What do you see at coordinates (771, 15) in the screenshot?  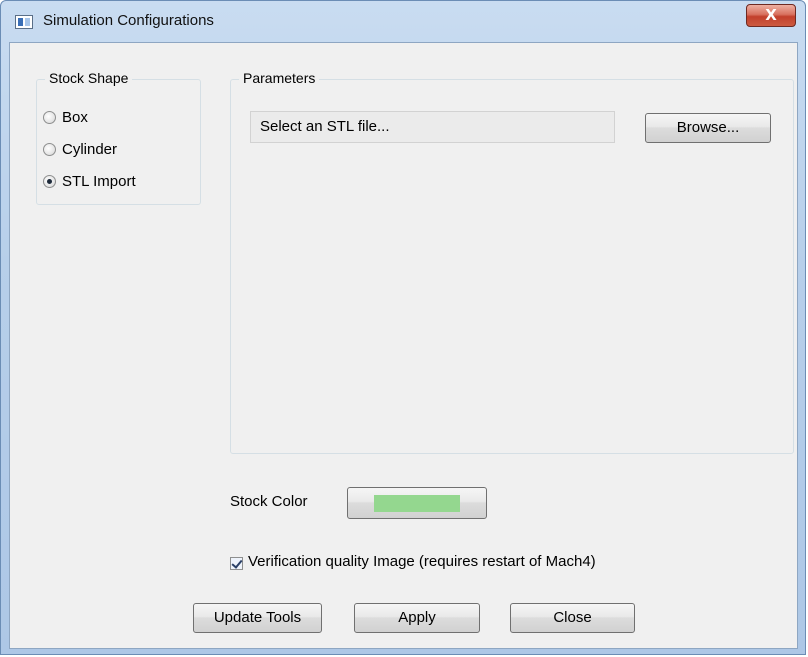 I see `window-close-button: X` at bounding box center [771, 15].